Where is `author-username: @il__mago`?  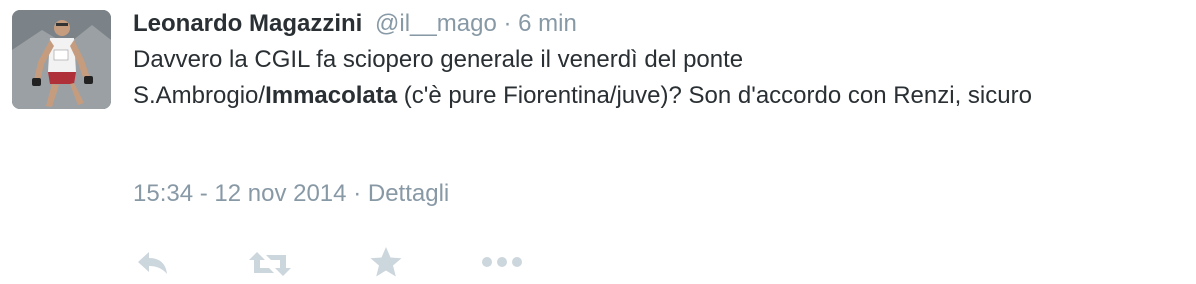 author-username: @il__mago is located at coordinates (436, 23).